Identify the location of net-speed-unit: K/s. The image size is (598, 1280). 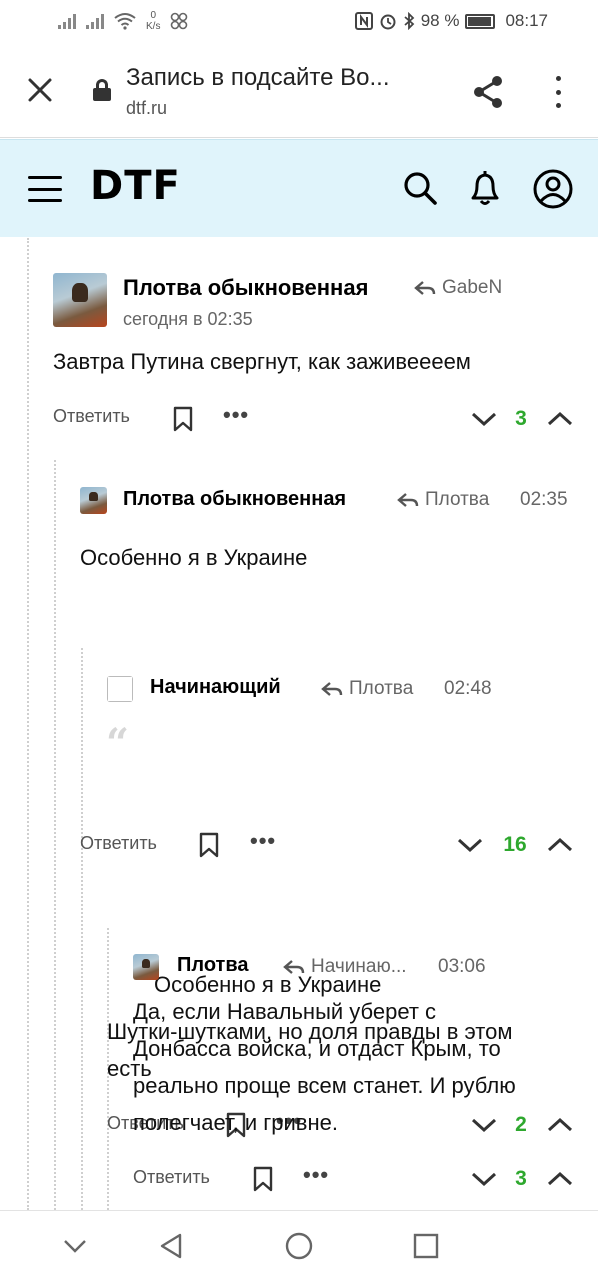
(153, 26).